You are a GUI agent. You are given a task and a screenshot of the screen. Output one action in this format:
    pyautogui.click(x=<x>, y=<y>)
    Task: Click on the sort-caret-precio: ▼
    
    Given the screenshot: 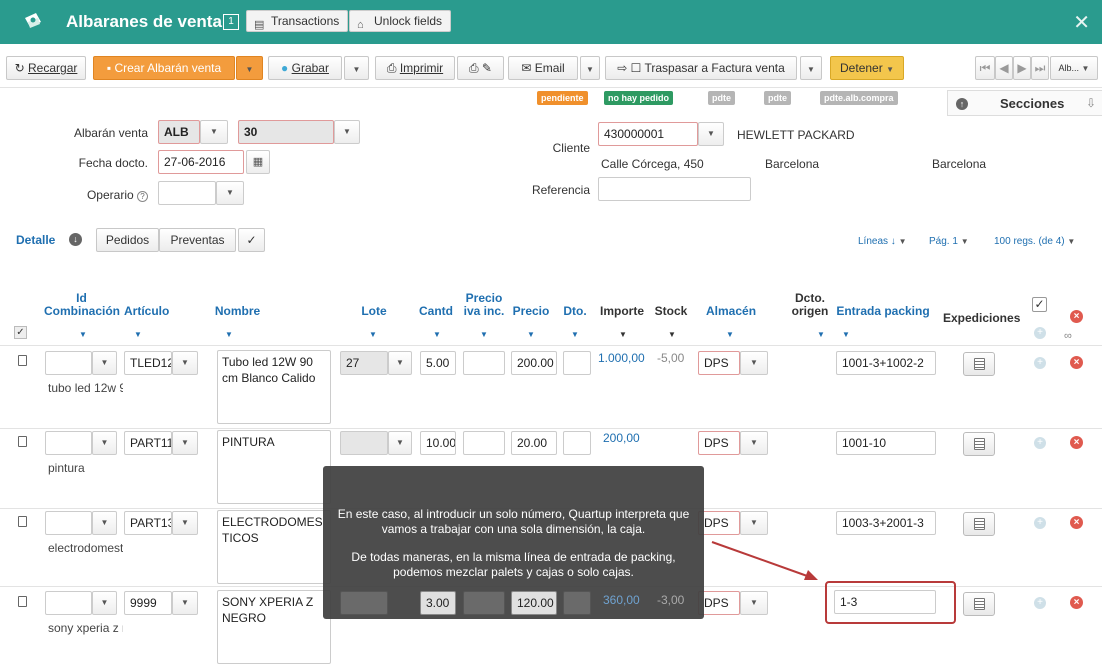 What is the action you would take?
    pyautogui.click(x=531, y=334)
    